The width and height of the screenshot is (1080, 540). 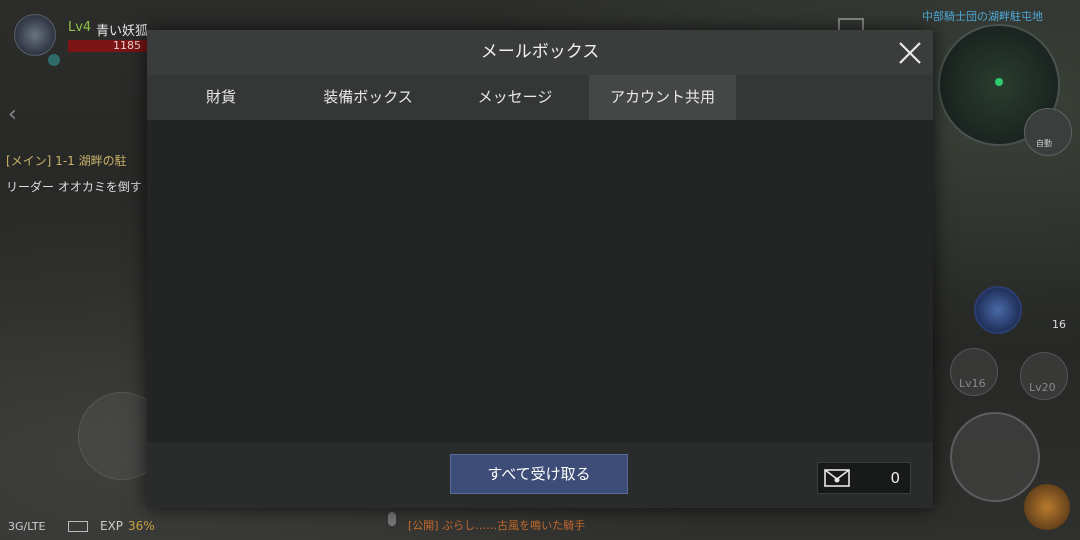 What do you see at coordinates (972, 383) in the screenshot?
I see `skill-lv16-label: Lv16` at bounding box center [972, 383].